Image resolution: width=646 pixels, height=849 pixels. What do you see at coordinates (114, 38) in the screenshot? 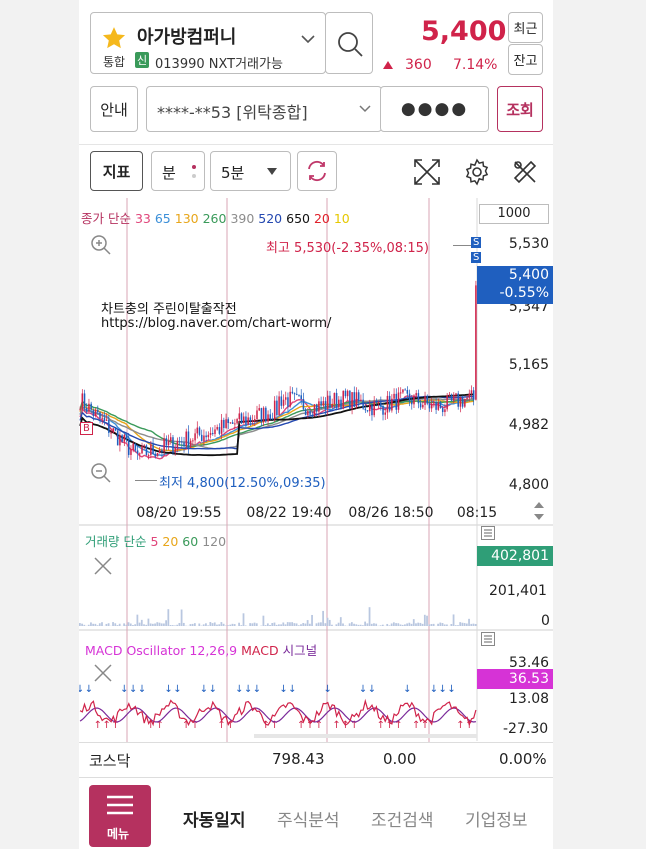
I see `star-icon` at bounding box center [114, 38].